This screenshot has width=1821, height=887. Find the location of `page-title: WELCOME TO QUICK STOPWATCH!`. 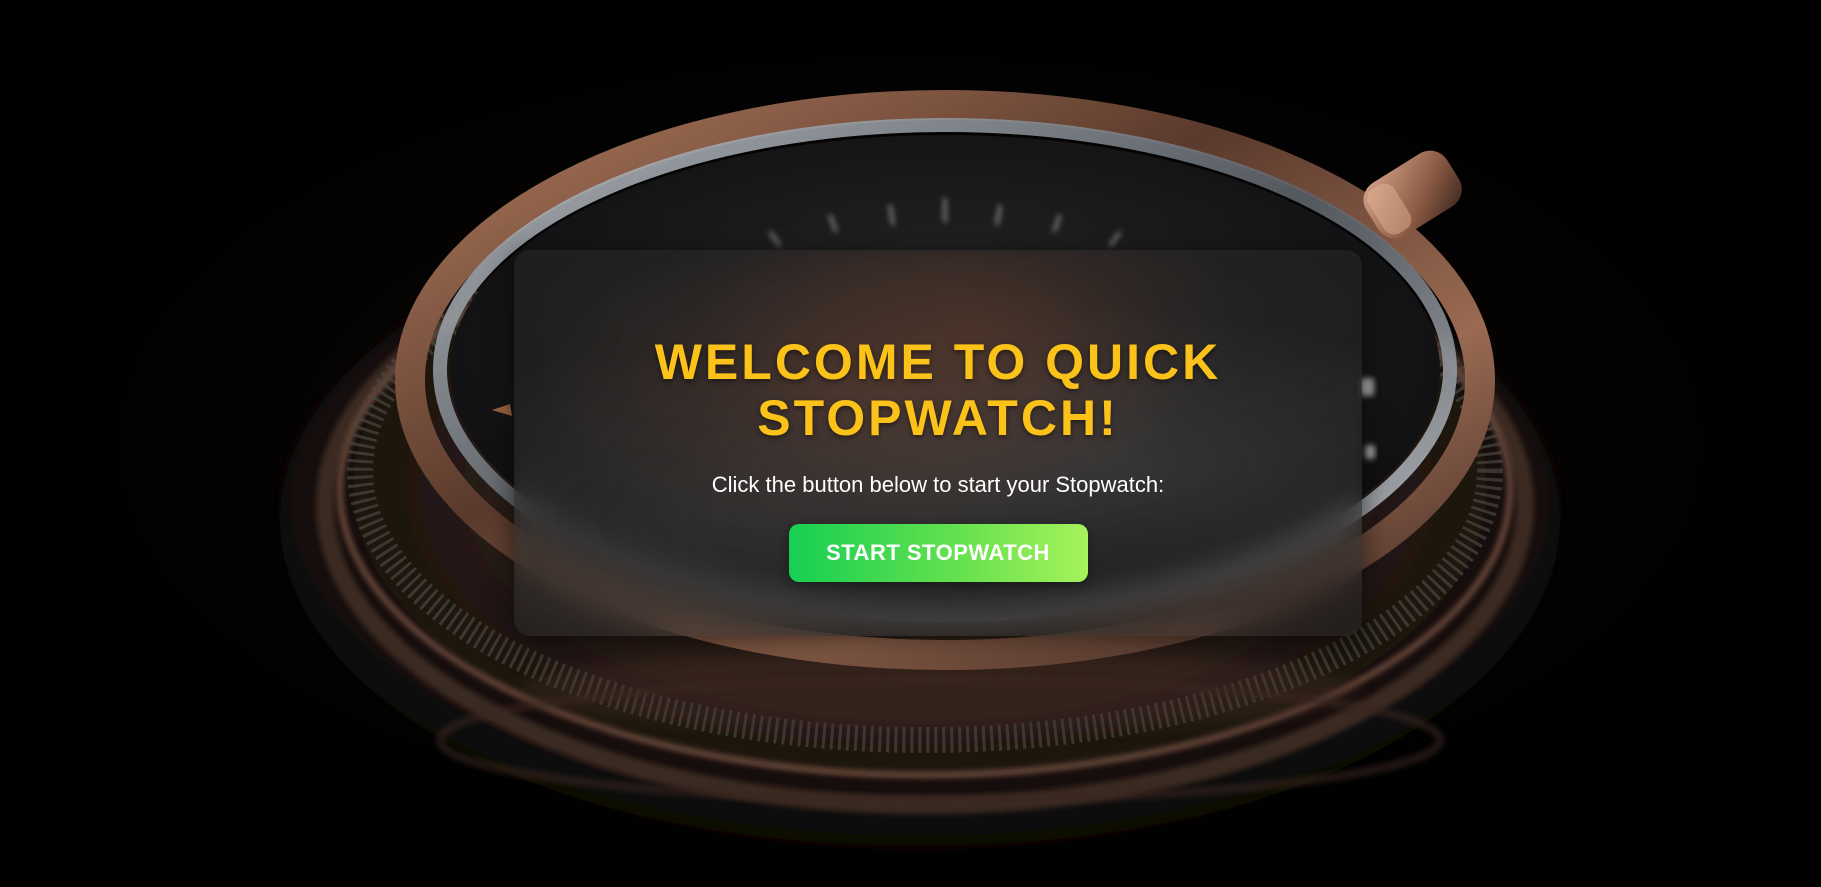

page-title: WELCOME TO QUICK STOPWATCH! is located at coordinates (938, 390).